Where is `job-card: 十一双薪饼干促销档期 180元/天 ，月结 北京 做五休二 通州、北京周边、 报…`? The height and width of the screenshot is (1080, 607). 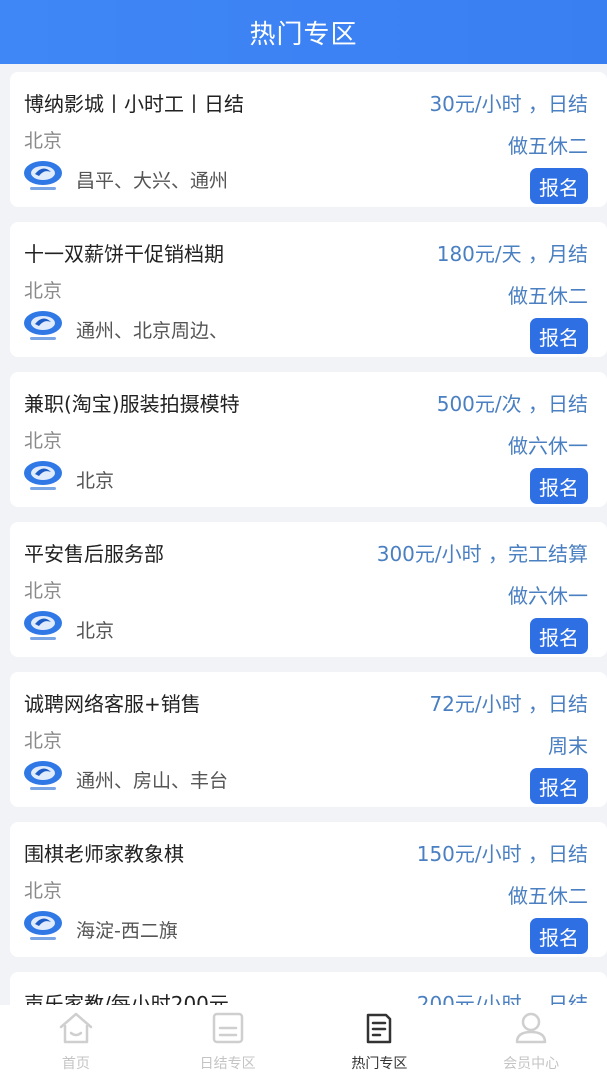
job-card: 十一双薪饼干促销档期 180元/天 ，月结 北京 做五休二 通州、北京周边、 报… is located at coordinates (308, 289).